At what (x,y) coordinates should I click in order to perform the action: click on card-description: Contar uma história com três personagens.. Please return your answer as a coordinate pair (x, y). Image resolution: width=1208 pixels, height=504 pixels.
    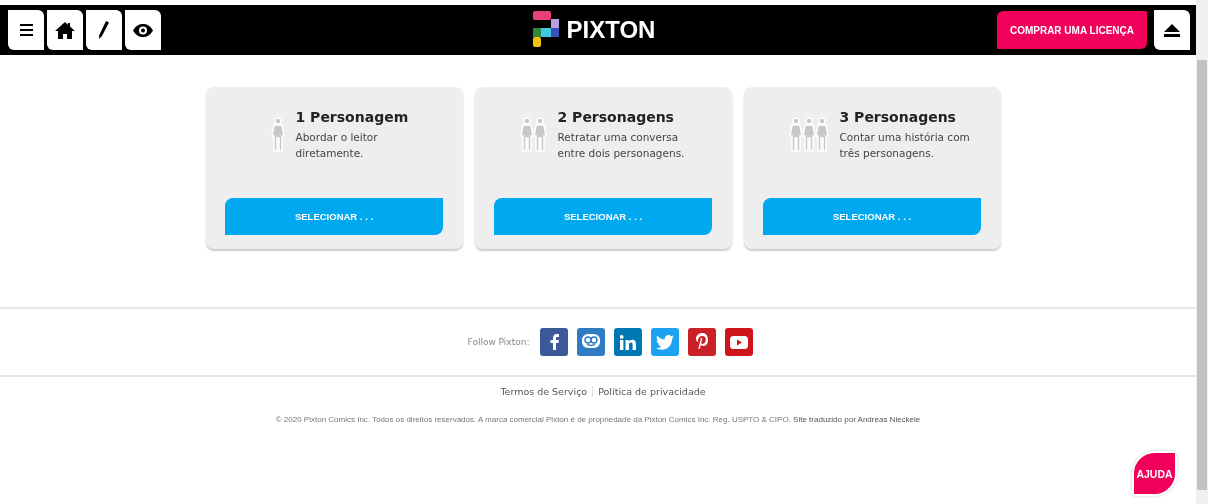
    Looking at the image, I should click on (905, 145).